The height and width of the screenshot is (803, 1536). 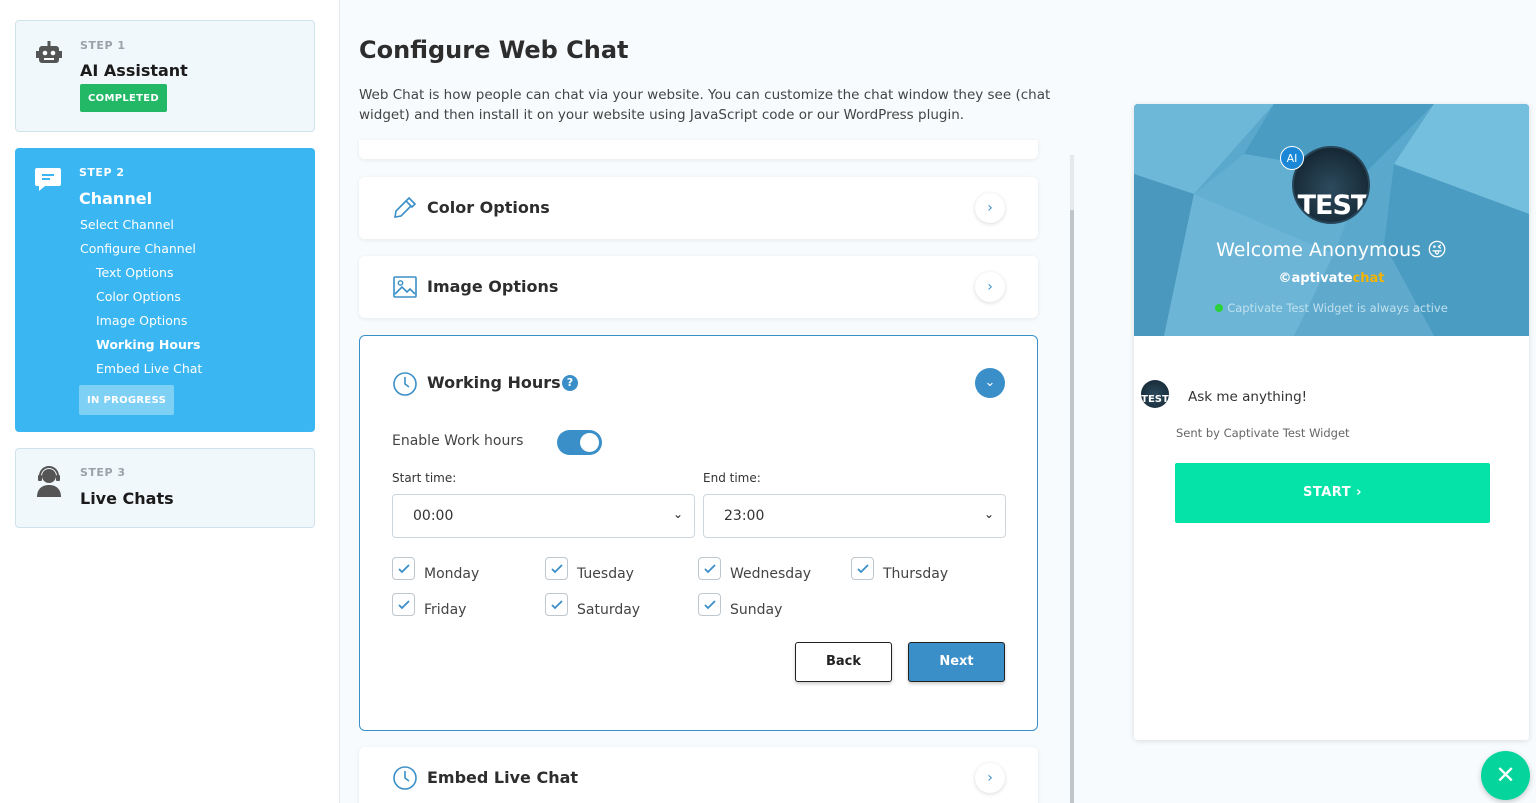 I want to click on day-label: Tuesday, so click(x=605, y=574).